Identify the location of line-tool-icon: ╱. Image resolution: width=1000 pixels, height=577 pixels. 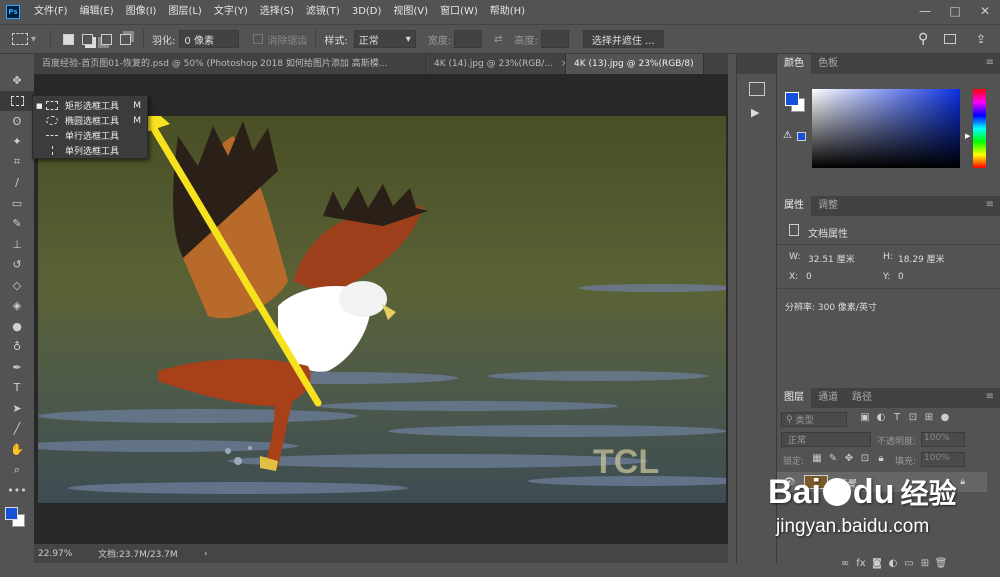
(17, 429).